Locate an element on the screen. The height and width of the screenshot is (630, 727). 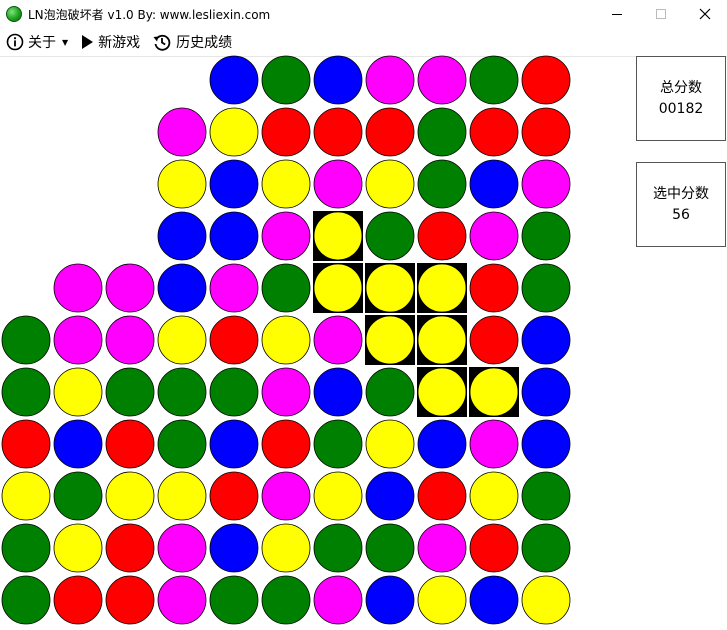
history-button: 历史成绩 is located at coordinates (192, 42).